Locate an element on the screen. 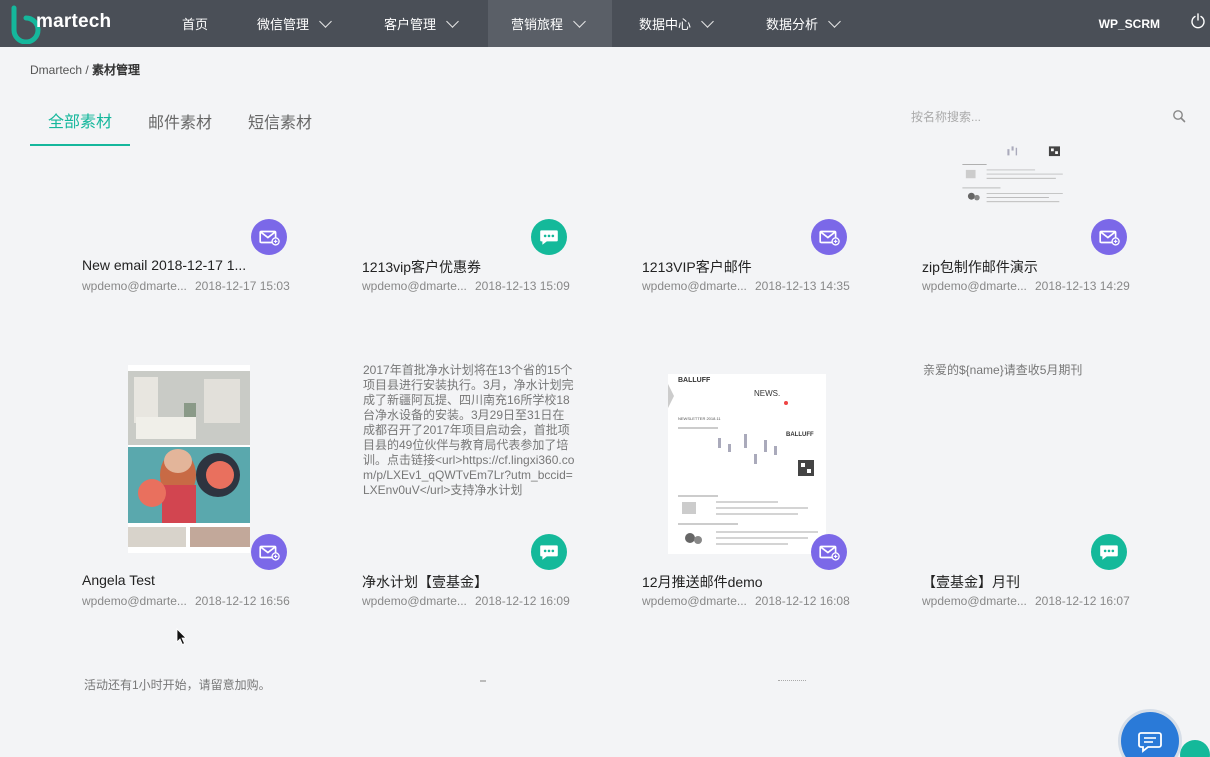 This screenshot has height=757, width=1210. user-menu: WP_SCRM is located at coordinates (1129, 23).